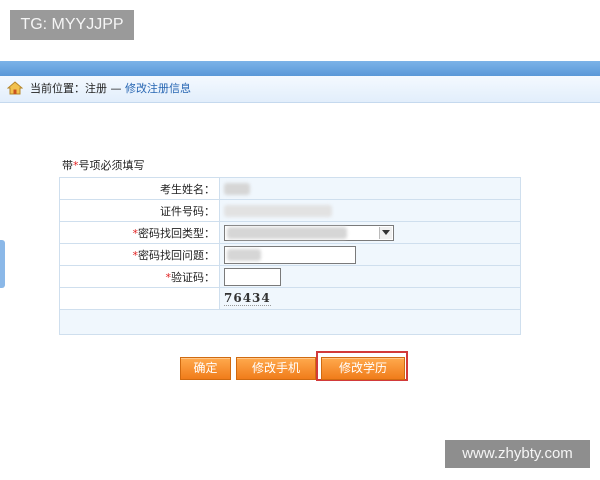 The height and width of the screenshot is (480, 600). What do you see at coordinates (2, 264) in the screenshot?
I see `side-collapse-tab` at bounding box center [2, 264].